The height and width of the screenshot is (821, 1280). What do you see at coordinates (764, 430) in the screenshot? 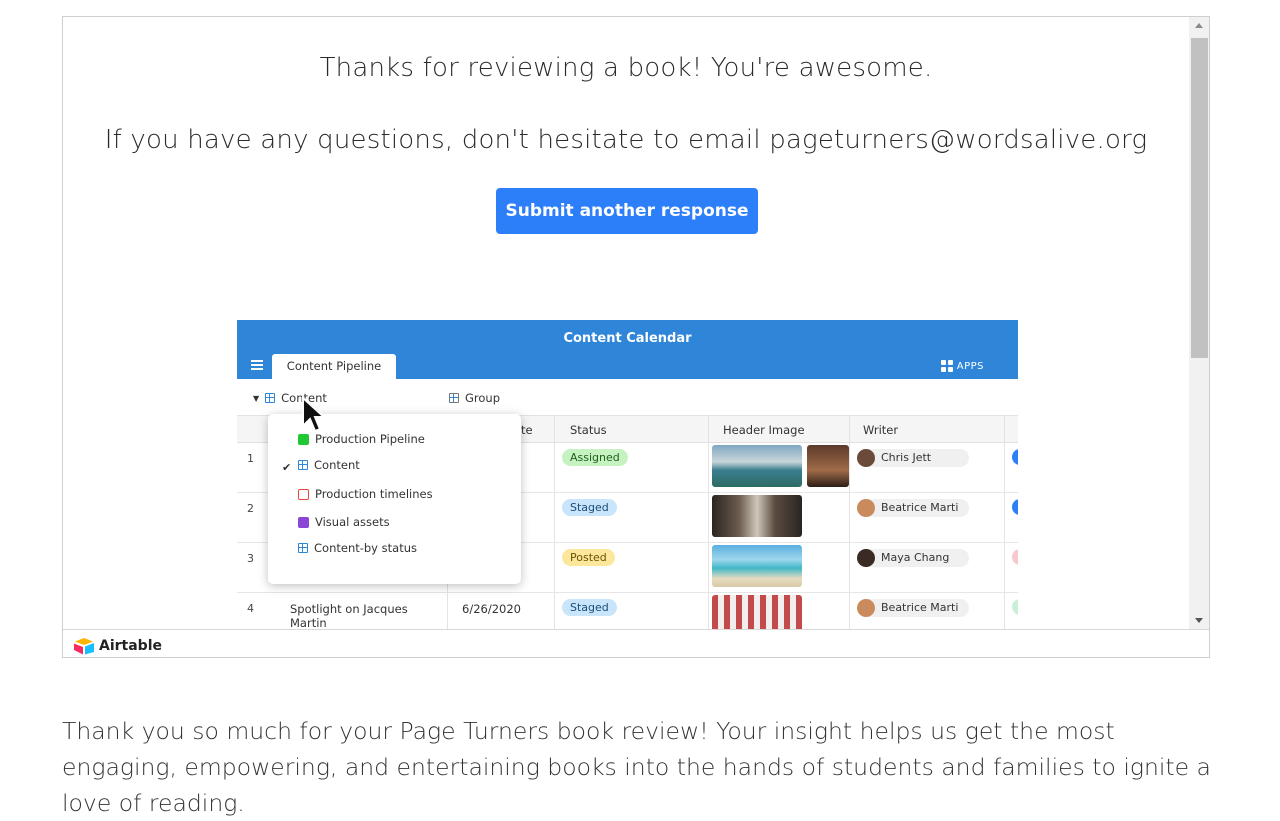
I see `column-header-image-header: Header Image` at bounding box center [764, 430].